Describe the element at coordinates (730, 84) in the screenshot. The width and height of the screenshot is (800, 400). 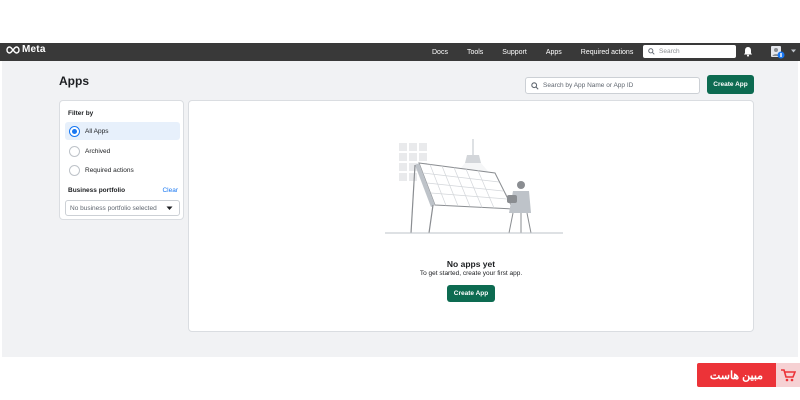
I see `create-app-button: Create App` at that location.